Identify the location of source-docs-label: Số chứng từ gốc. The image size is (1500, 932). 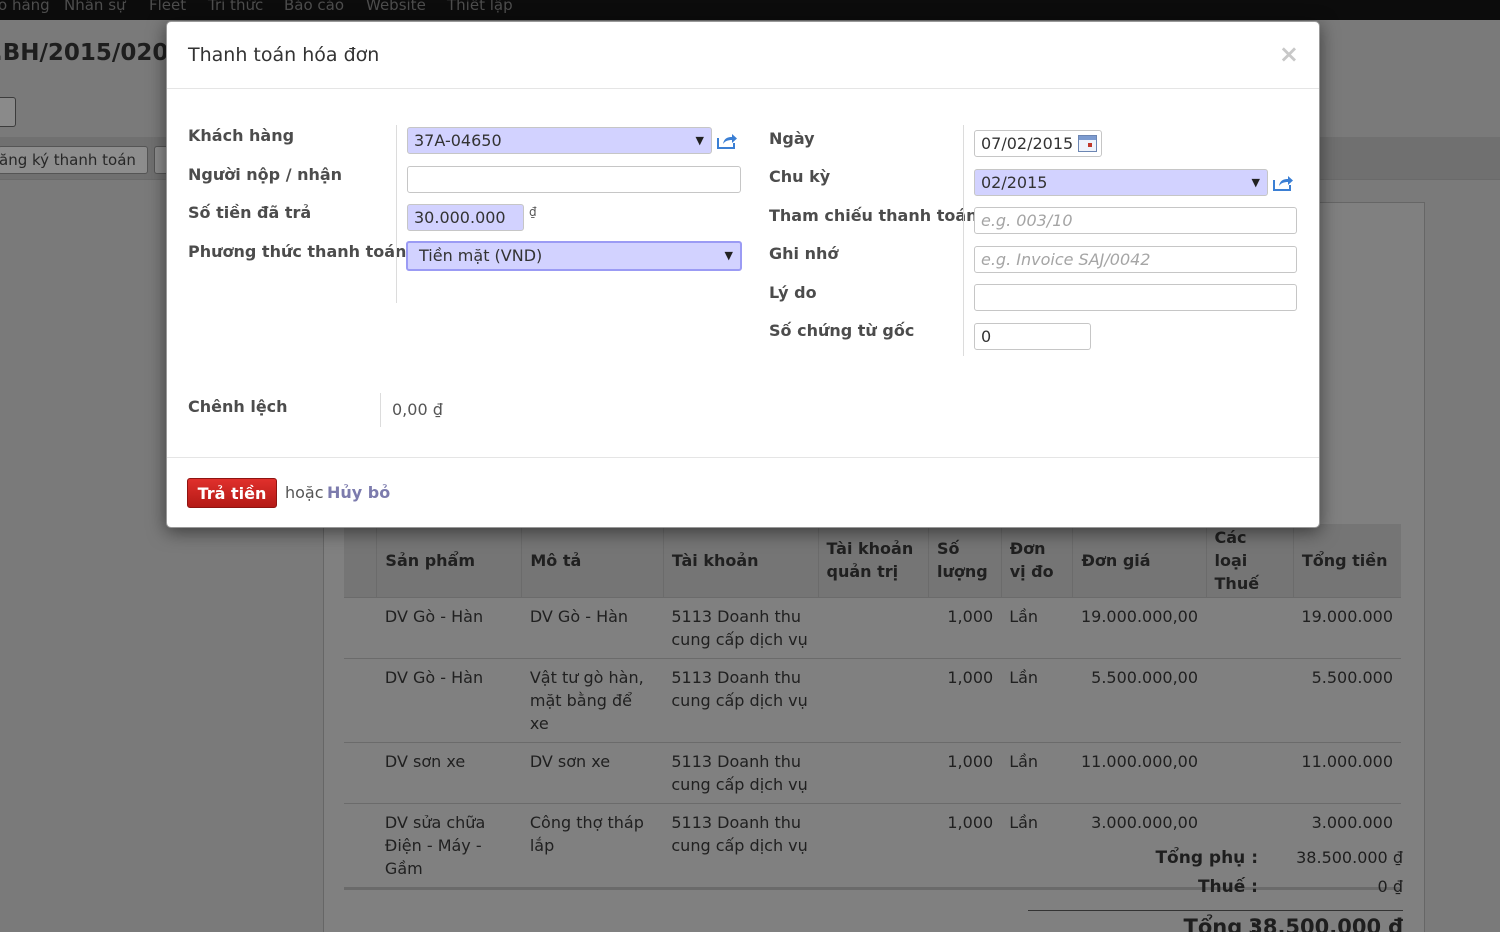
(842, 330).